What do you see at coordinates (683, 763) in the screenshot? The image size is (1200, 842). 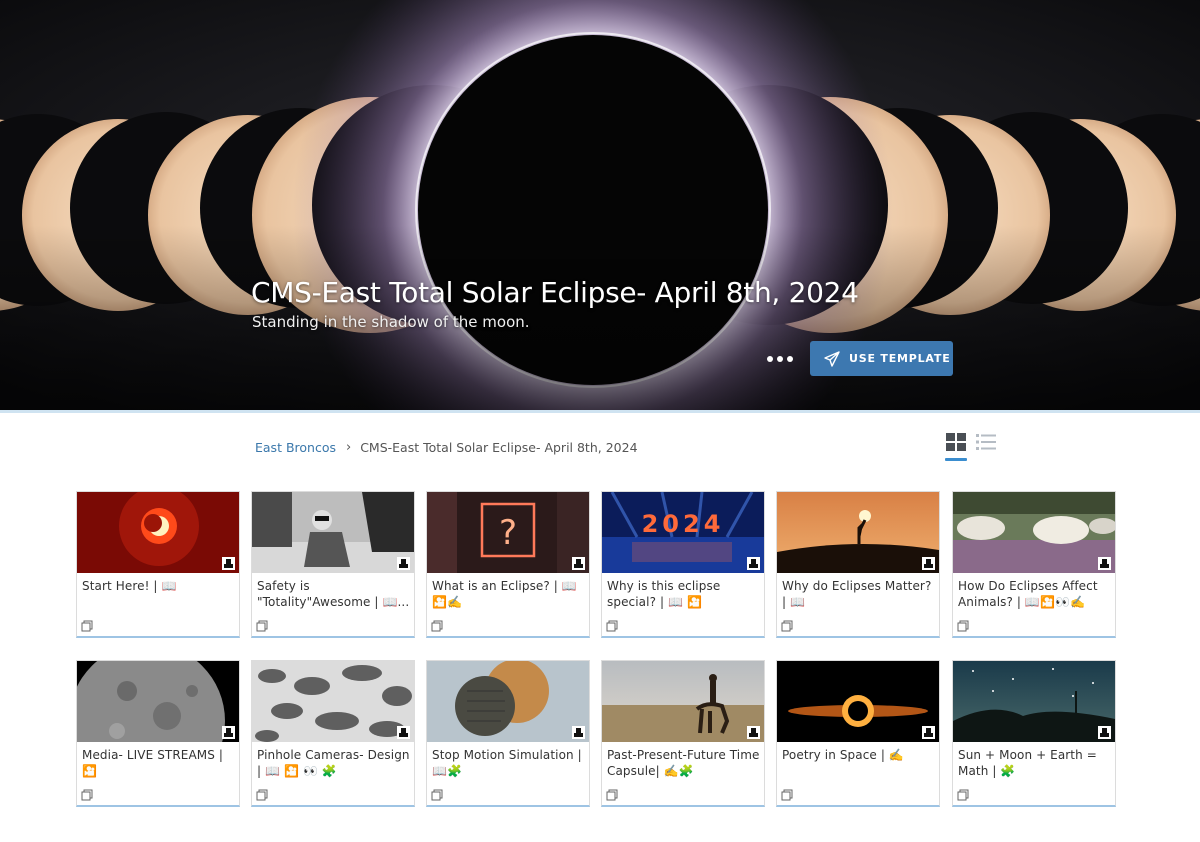 I see `card-title: Past-Present-Future Time Capsule| ✍️🧩` at bounding box center [683, 763].